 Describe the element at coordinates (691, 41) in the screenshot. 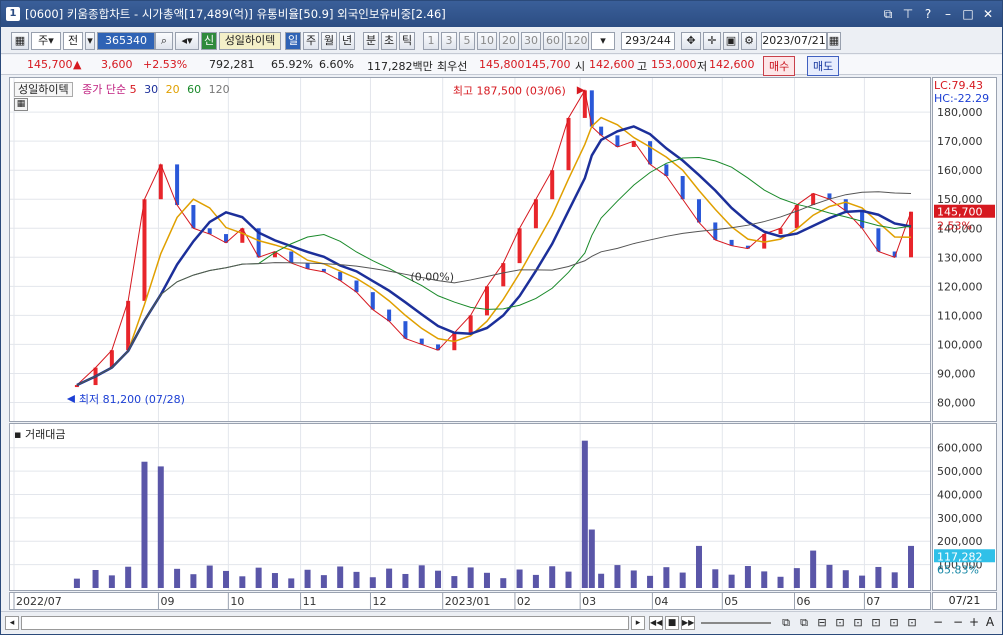

I see `move-icon: ✥` at that location.